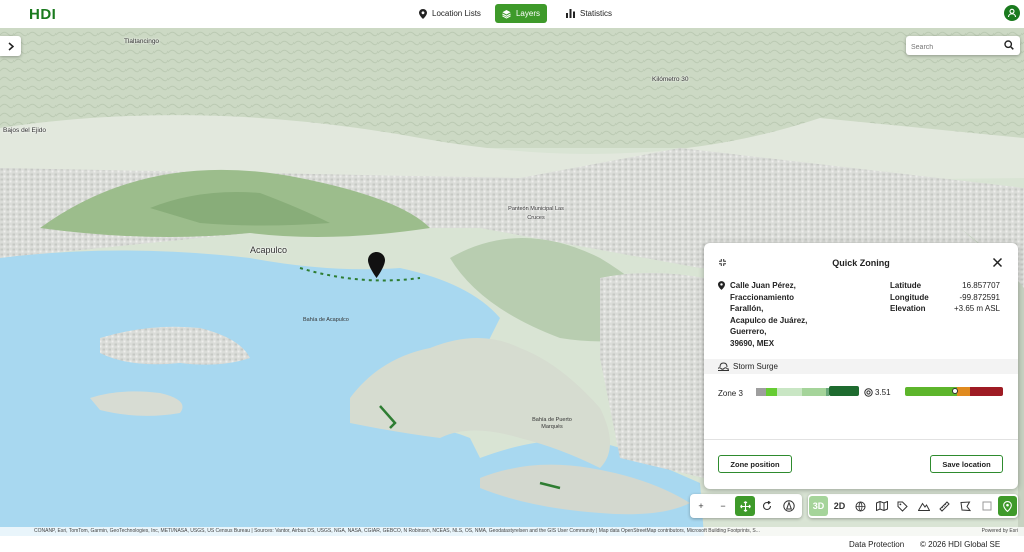 Image resolution: width=1024 pixels, height=552 pixels. What do you see at coordinates (755, 464) in the screenshot?
I see `zone-position-button: Zone position` at bounding box center [755, 464].